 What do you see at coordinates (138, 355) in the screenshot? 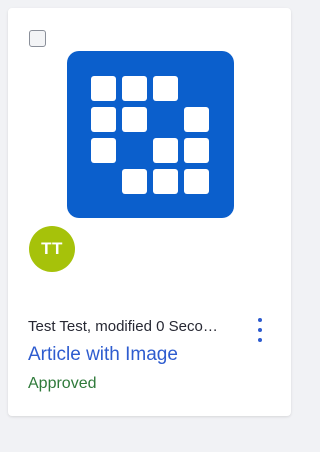
I see `article-title-link: Article with Image` at bounding box center [138, 355].